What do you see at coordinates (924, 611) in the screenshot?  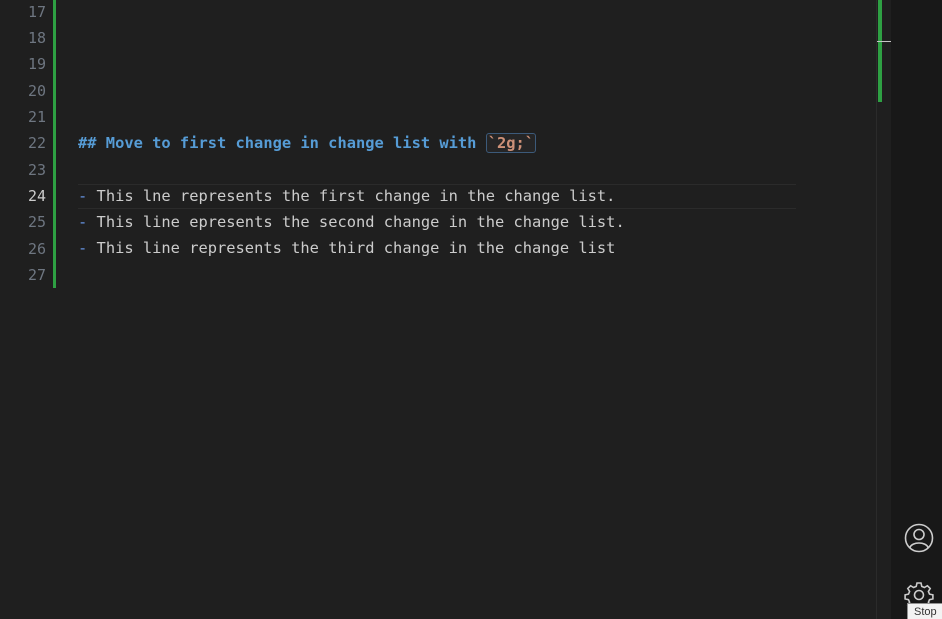 I see `tooltip: Stop` at bounding box center [924, 611].